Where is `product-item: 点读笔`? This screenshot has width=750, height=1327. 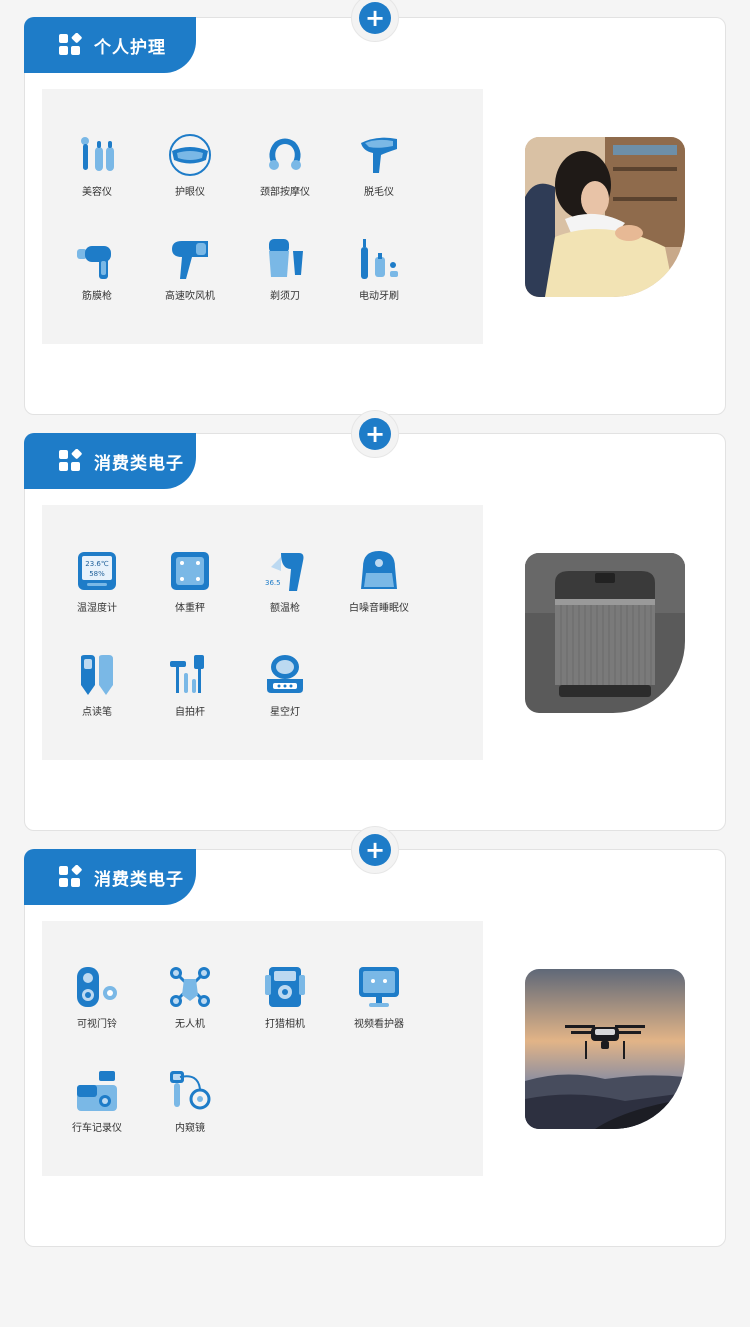 product-item: 点读笔 is located at coordinates (97, 685).